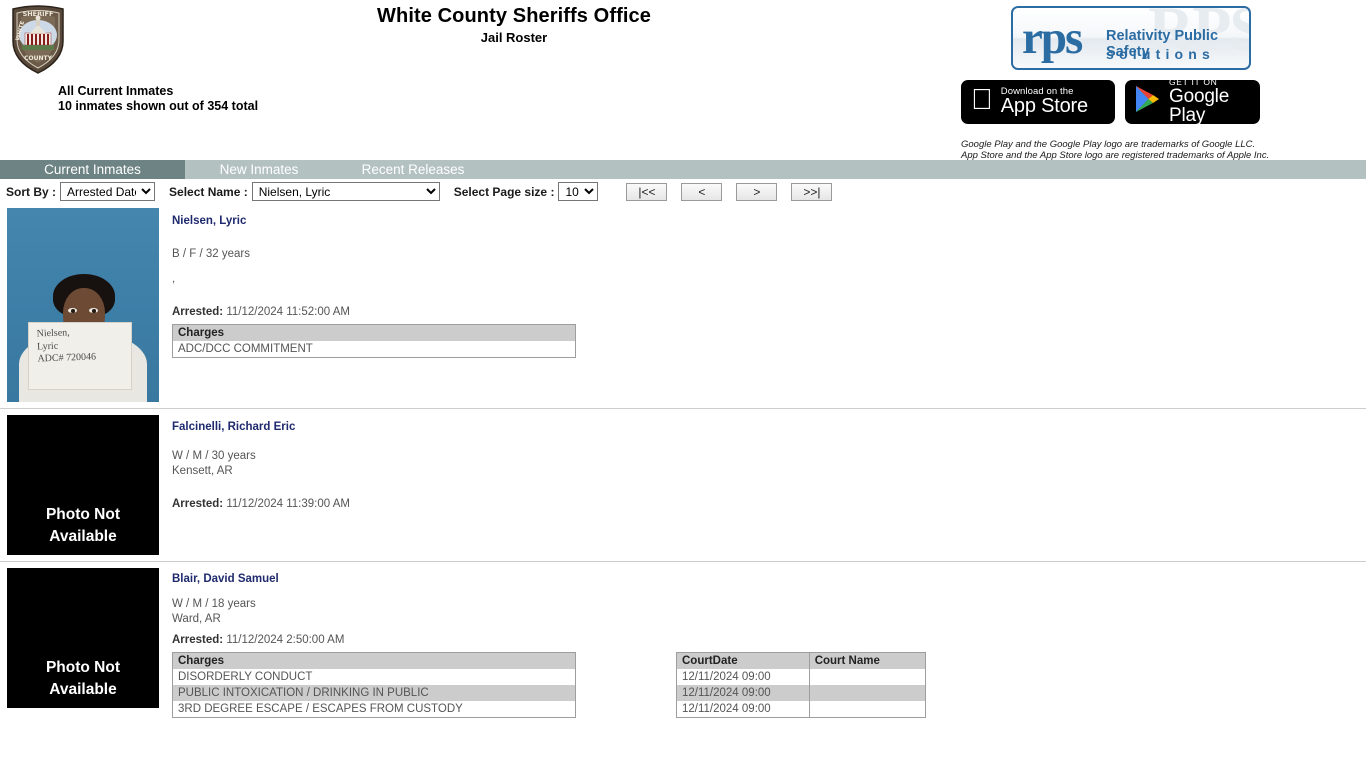  I want to click on inmate-address: ,, so click(174, 279).